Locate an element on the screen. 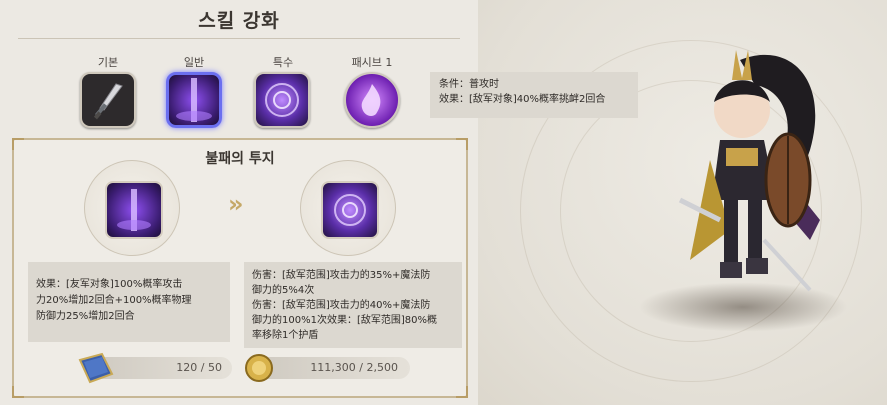  tab-label-special: 특수 is located at coordinates (283, 62).